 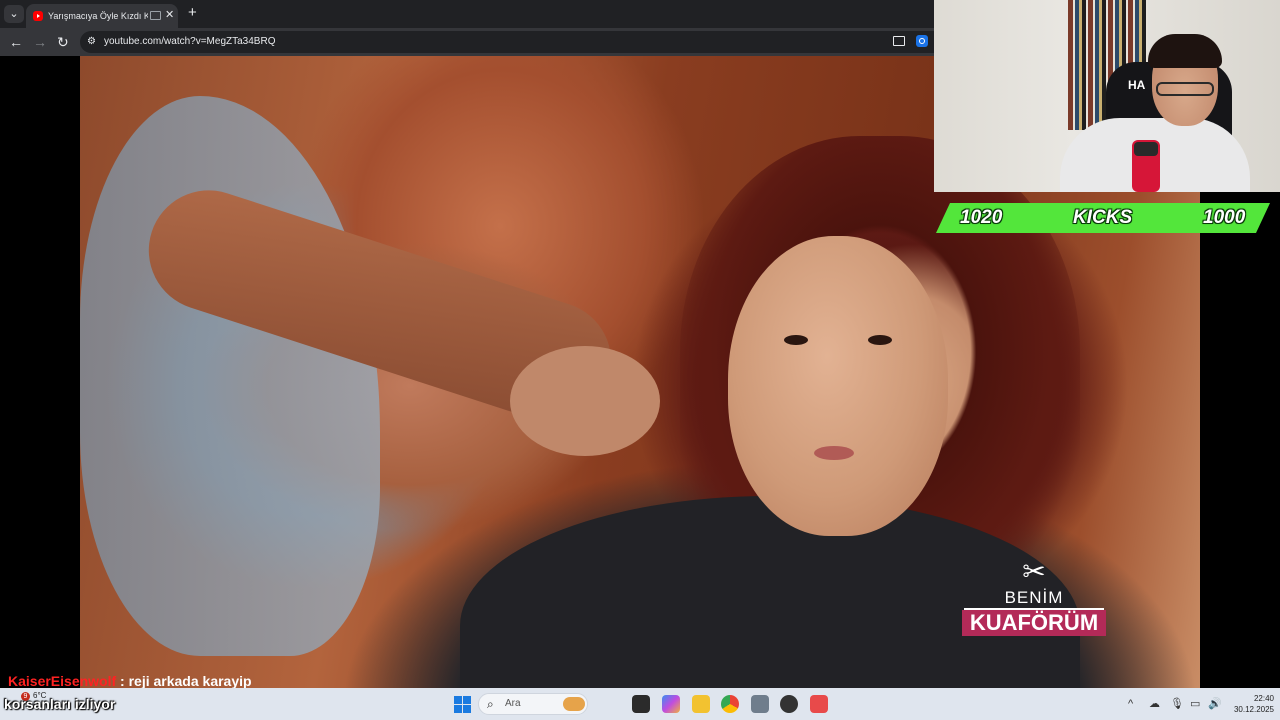 I want to click on search-icon: ⌕, so click(x=490, y=704).